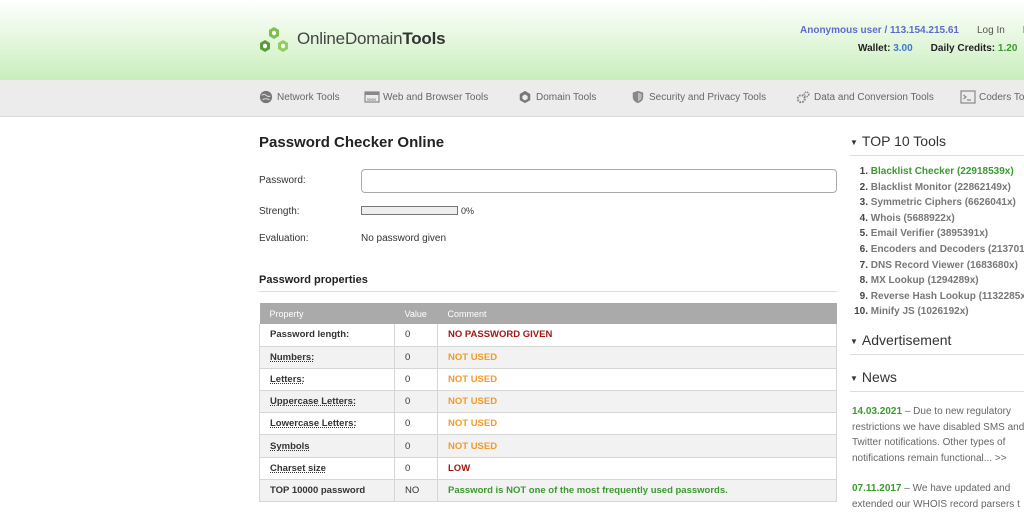  What do you see at coordinates (963, 48) in the screenshot?
I see `credits-label: Daily Credits:` at bounding box center [963, 48].